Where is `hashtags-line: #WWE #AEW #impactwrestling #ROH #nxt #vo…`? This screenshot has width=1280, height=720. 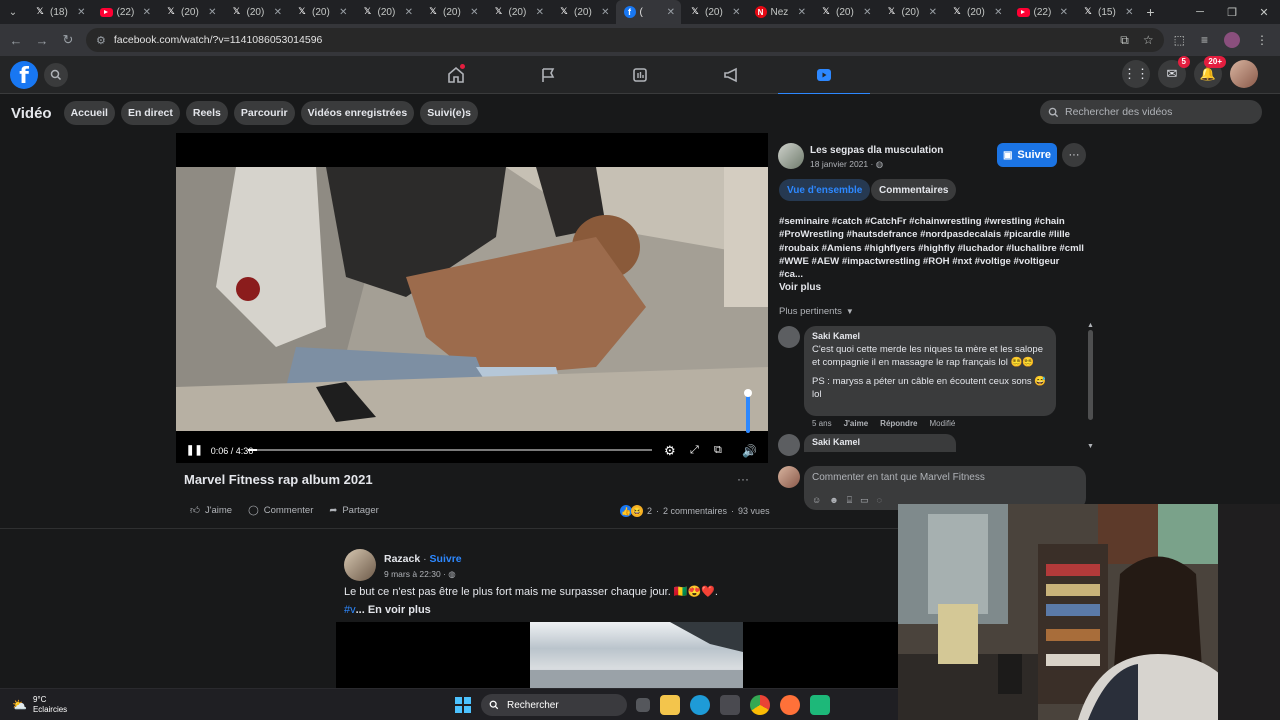
hashtags-line: #WWE #AEW #impactwrestling #ROH #nxt #vo… is located at coordinates (934, 261).